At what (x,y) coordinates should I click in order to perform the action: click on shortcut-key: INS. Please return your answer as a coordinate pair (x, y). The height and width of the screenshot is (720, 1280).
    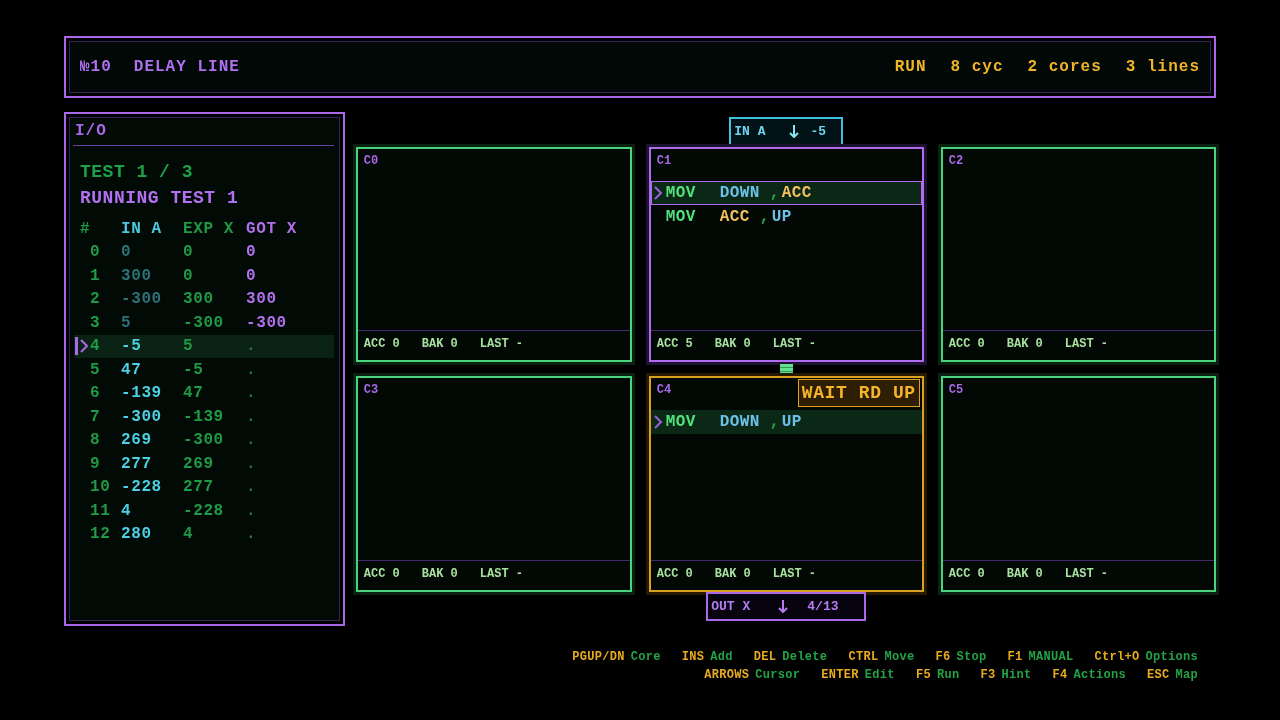
    Looking at the image, I should click on (693, 657).